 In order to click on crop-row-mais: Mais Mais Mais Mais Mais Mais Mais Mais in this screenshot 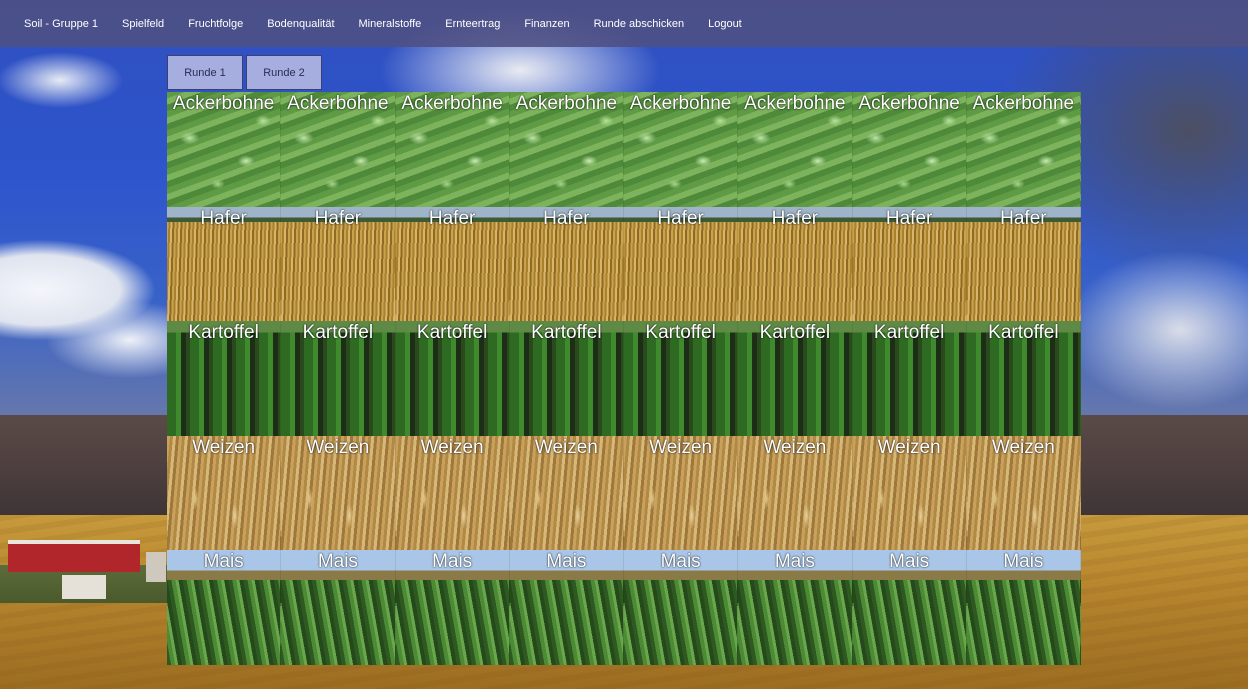, I will do `click(624, 607)`.